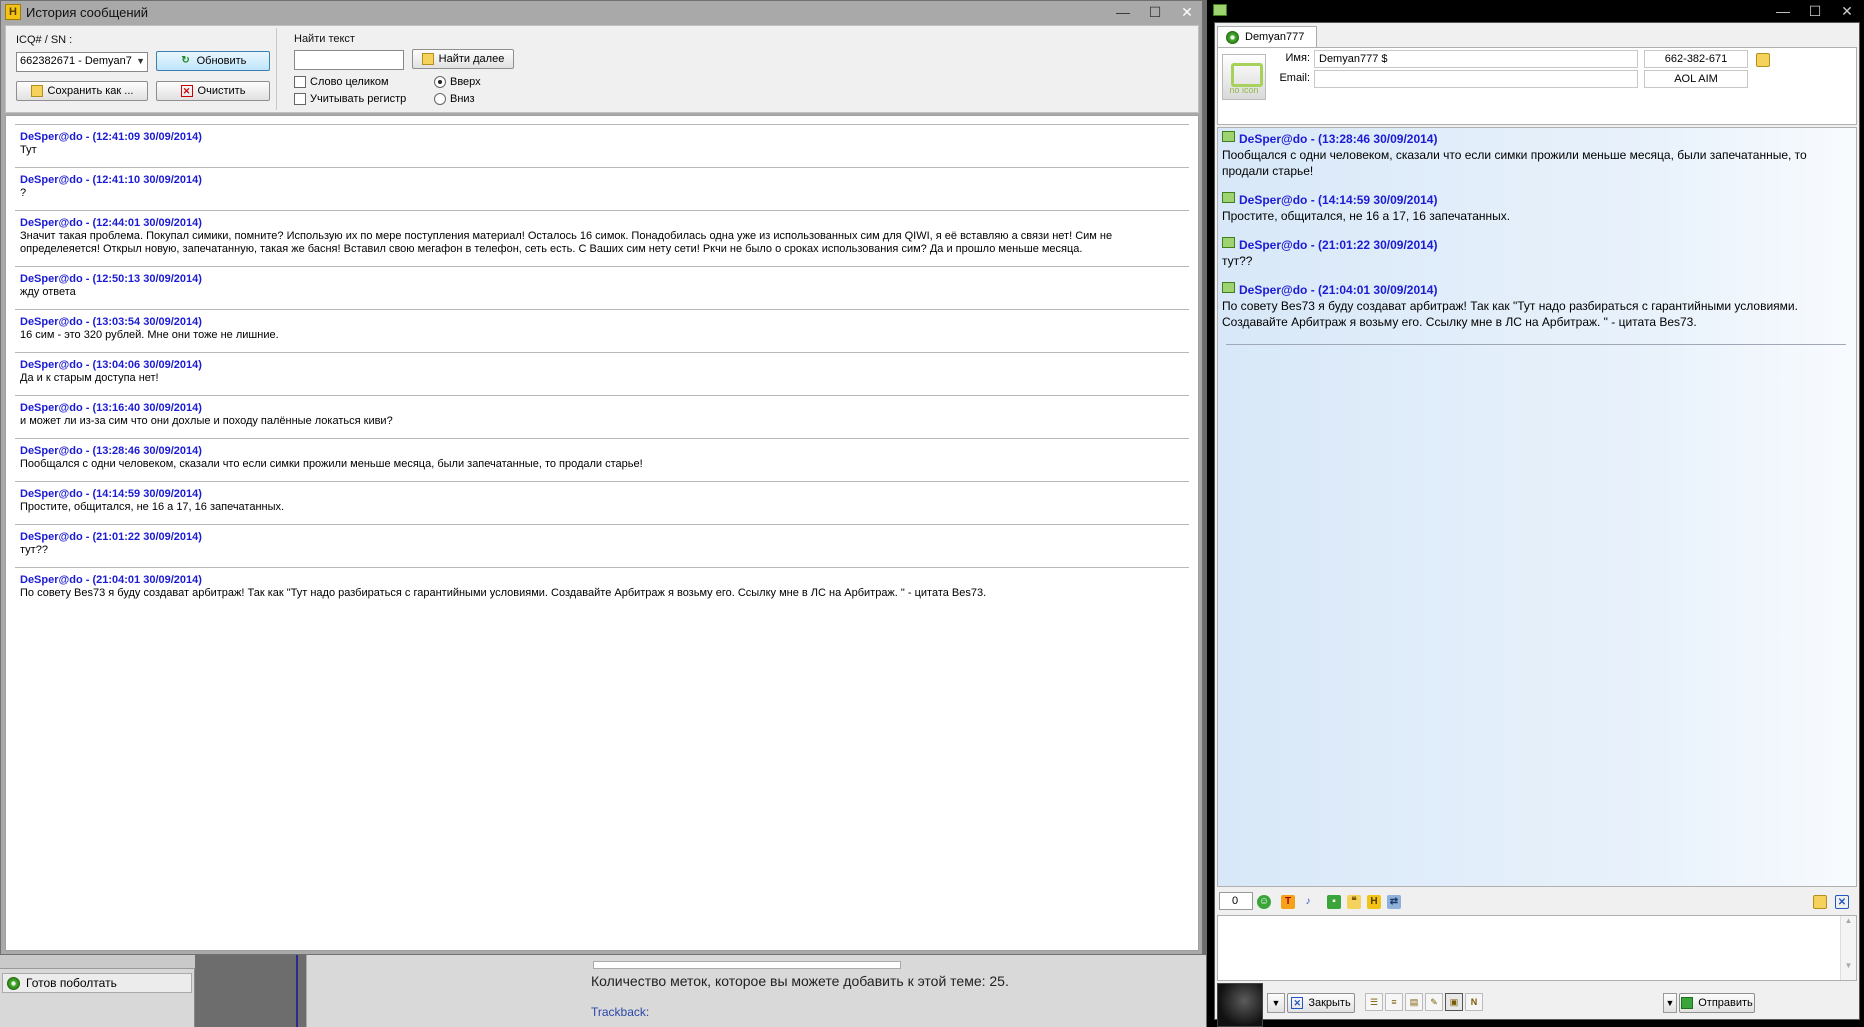  I want to click on message-header: DeSper@do - (21:04:01 30/09/2014), so click(111, 580).